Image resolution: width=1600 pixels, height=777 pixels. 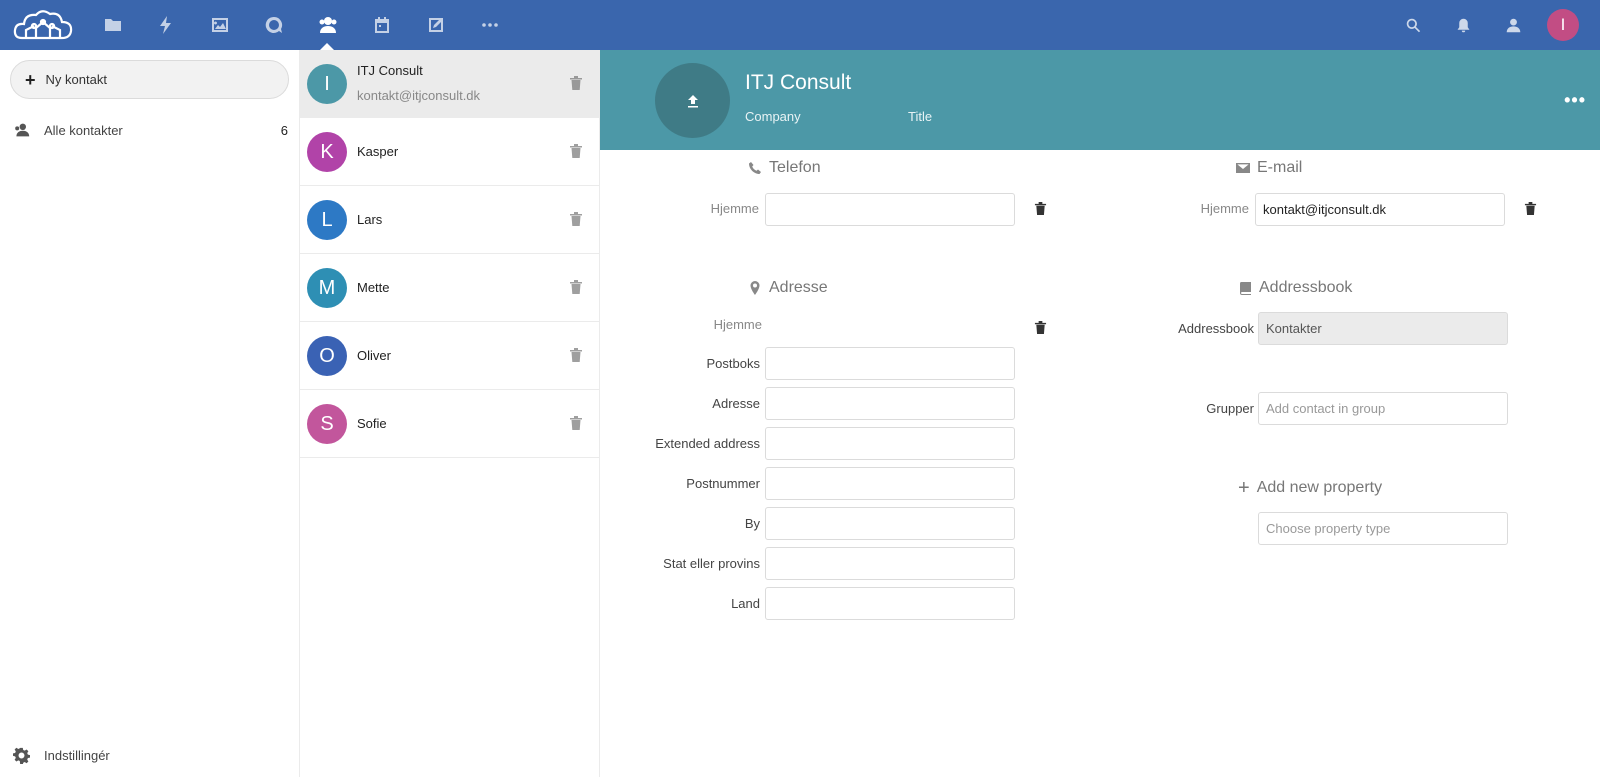 I want to click on phone-input, so click(x=890, y=209).